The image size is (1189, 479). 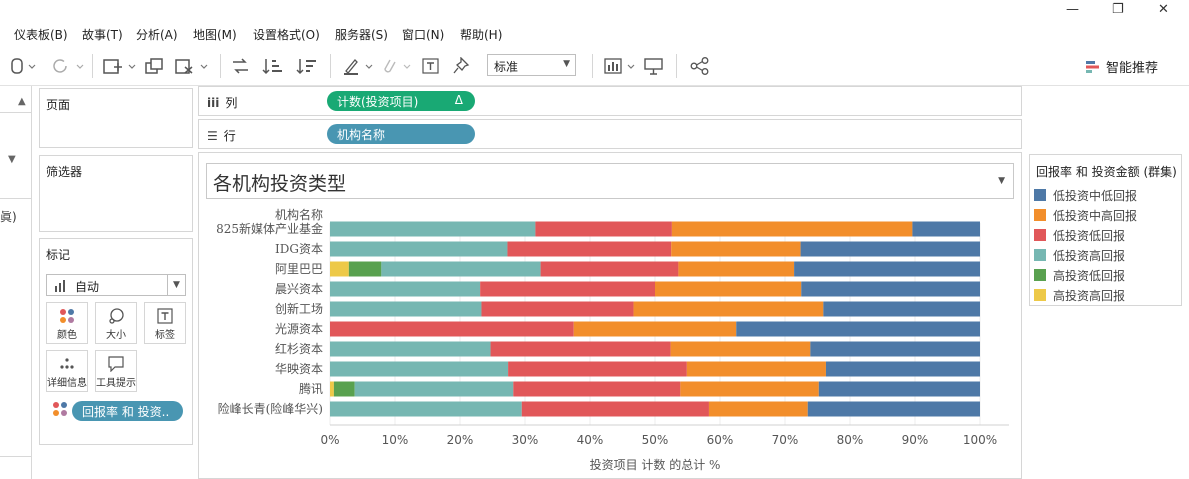 I want to click on x-tick-label: 80%, so click(x=850, y=440).